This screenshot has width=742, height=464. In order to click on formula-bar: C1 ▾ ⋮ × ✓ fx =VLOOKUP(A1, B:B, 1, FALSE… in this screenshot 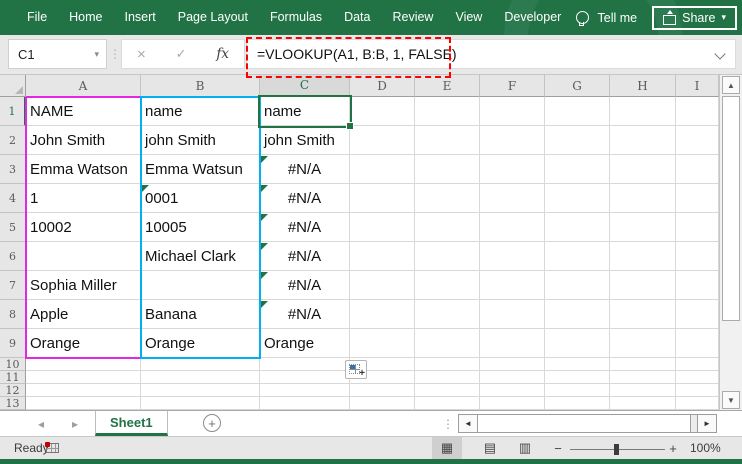, I will do `click(371, 55)`.